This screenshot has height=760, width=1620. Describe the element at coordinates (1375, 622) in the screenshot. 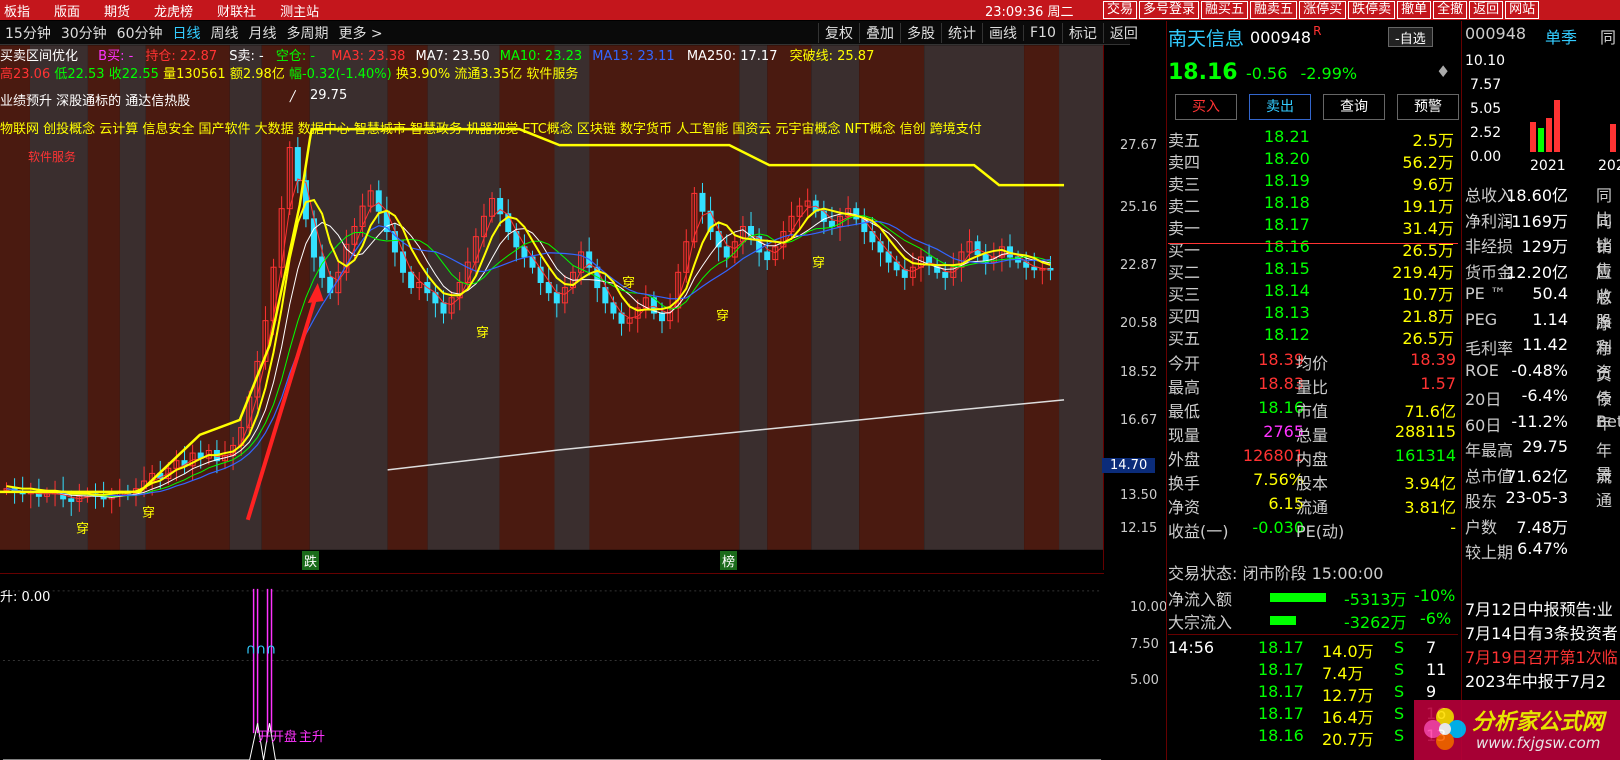

I see `bigflow-value: -3262万` at that location.